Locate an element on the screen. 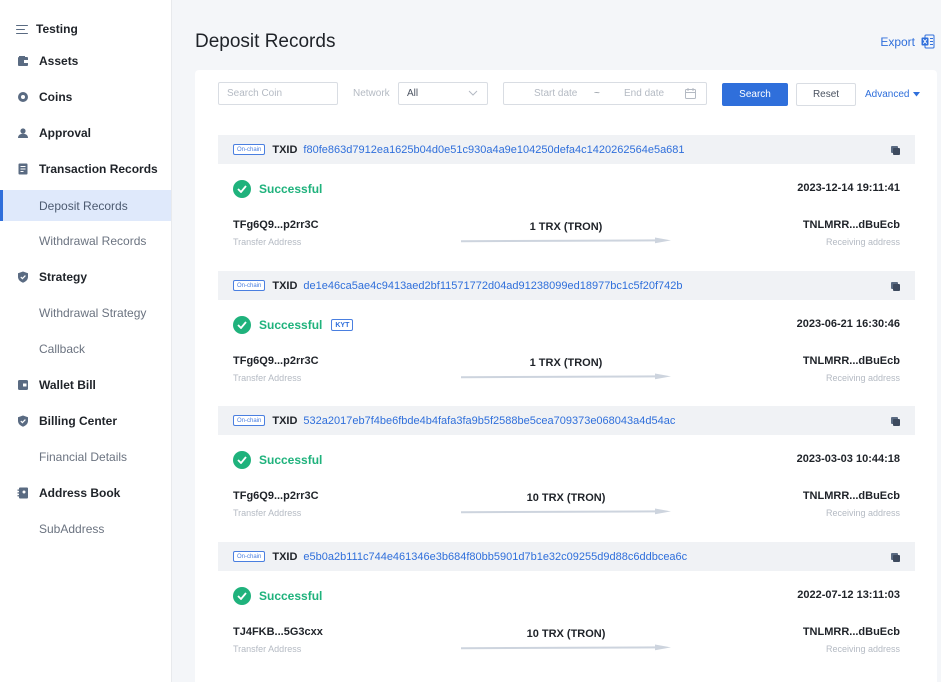  document-icon is located at coordinates (23, 169).